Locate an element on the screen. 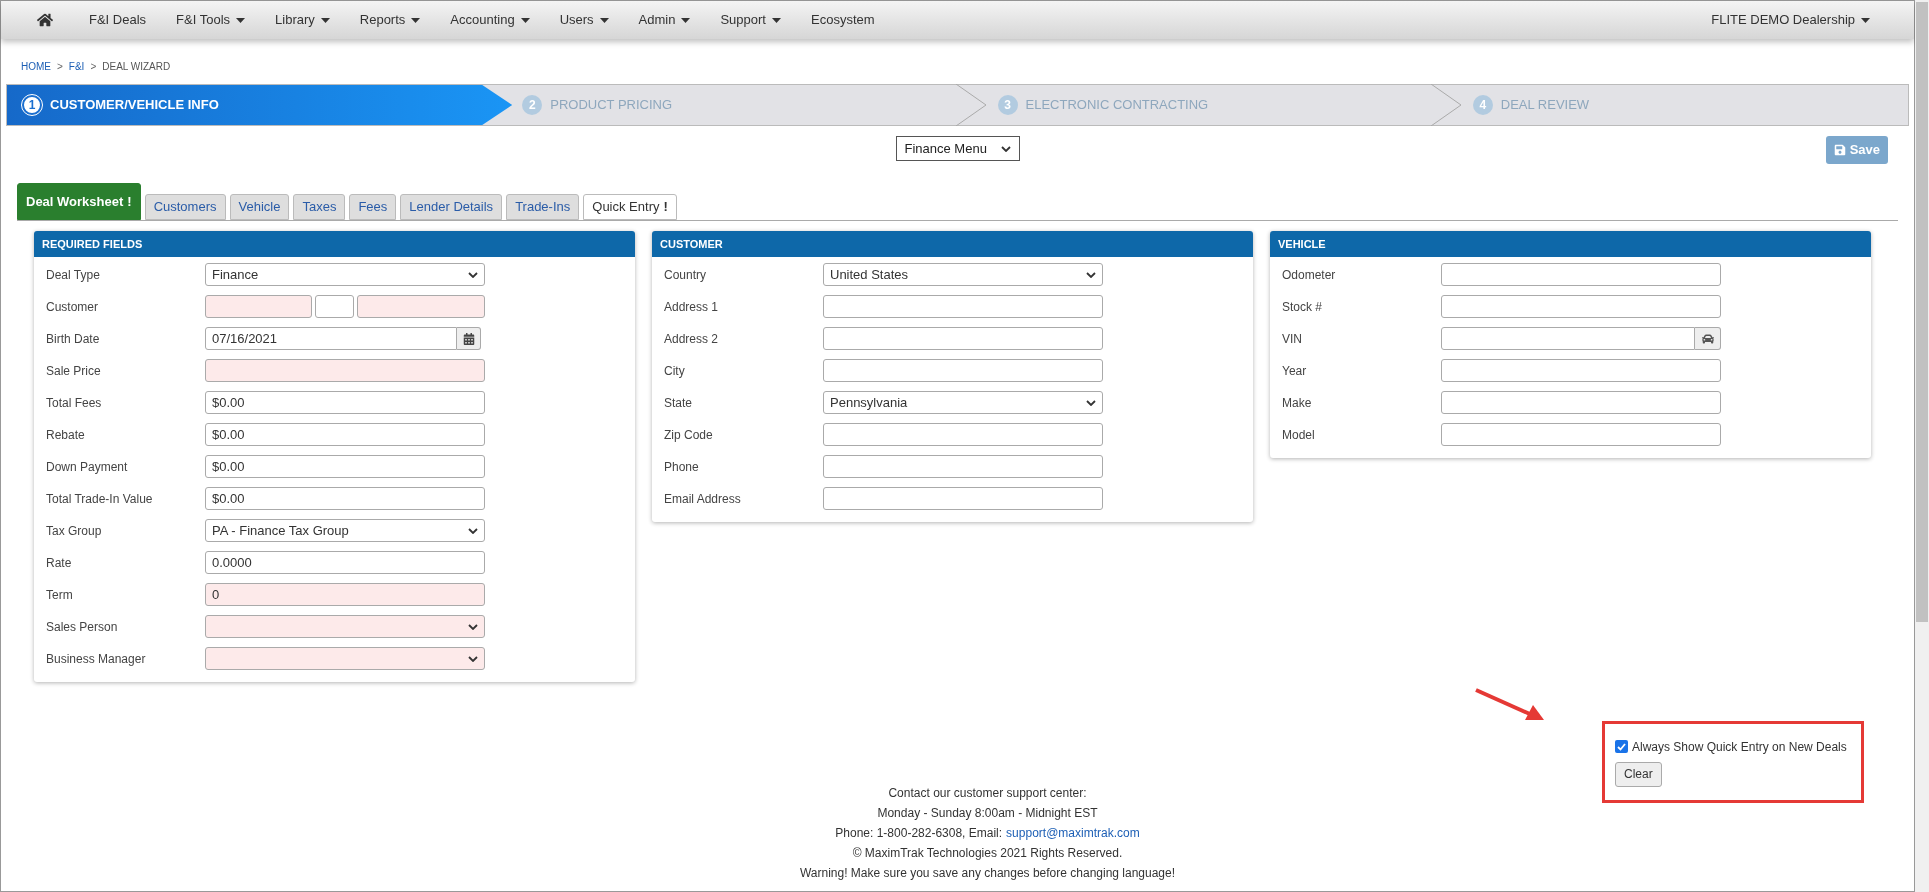 The image size is (1929, 892). footer-text: © MaximTrak Technologies 2021 Rights Reserved. is located at coordinates (987, 853).